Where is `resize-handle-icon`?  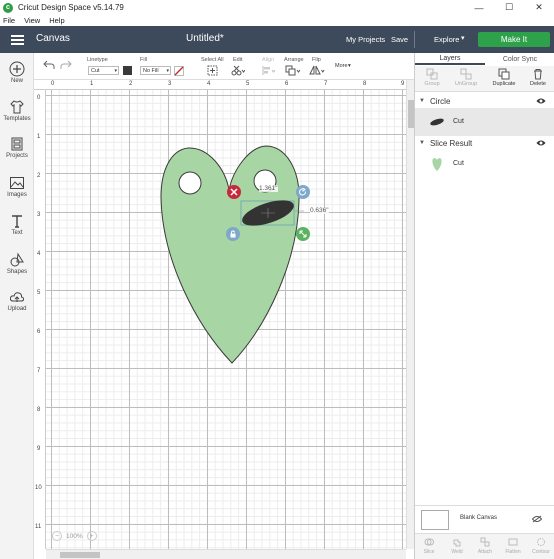 resize-handle-icon is located at coordinates (303, 234).